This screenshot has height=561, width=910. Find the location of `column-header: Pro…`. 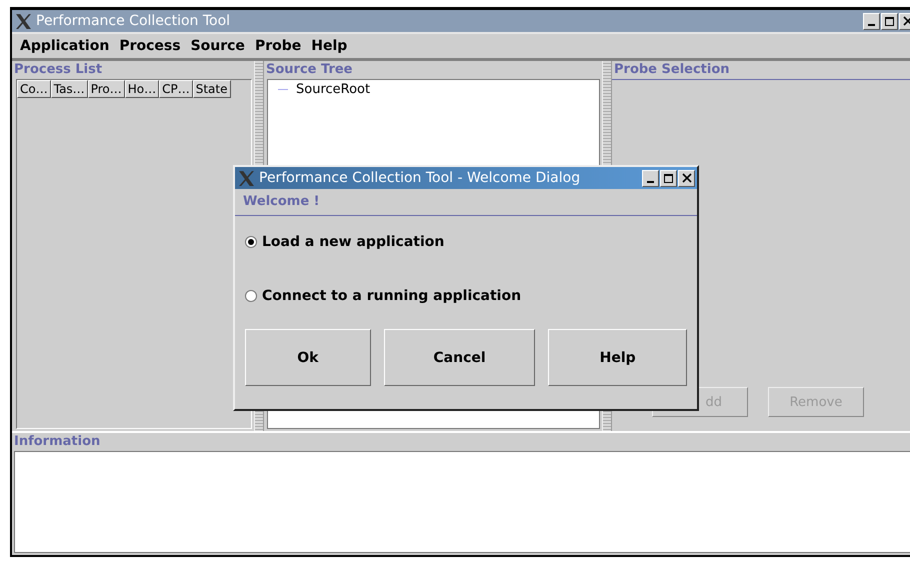

column-header: Pro… is located at coordinates (106, 89).